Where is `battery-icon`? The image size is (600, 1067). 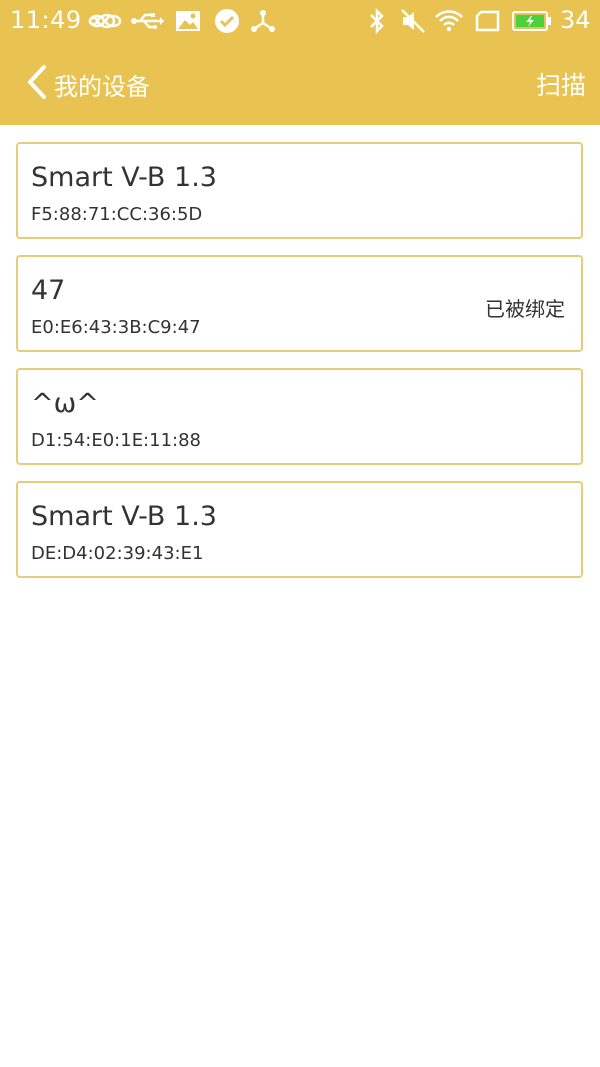 battery-icon is located at coordinates (532, 21).